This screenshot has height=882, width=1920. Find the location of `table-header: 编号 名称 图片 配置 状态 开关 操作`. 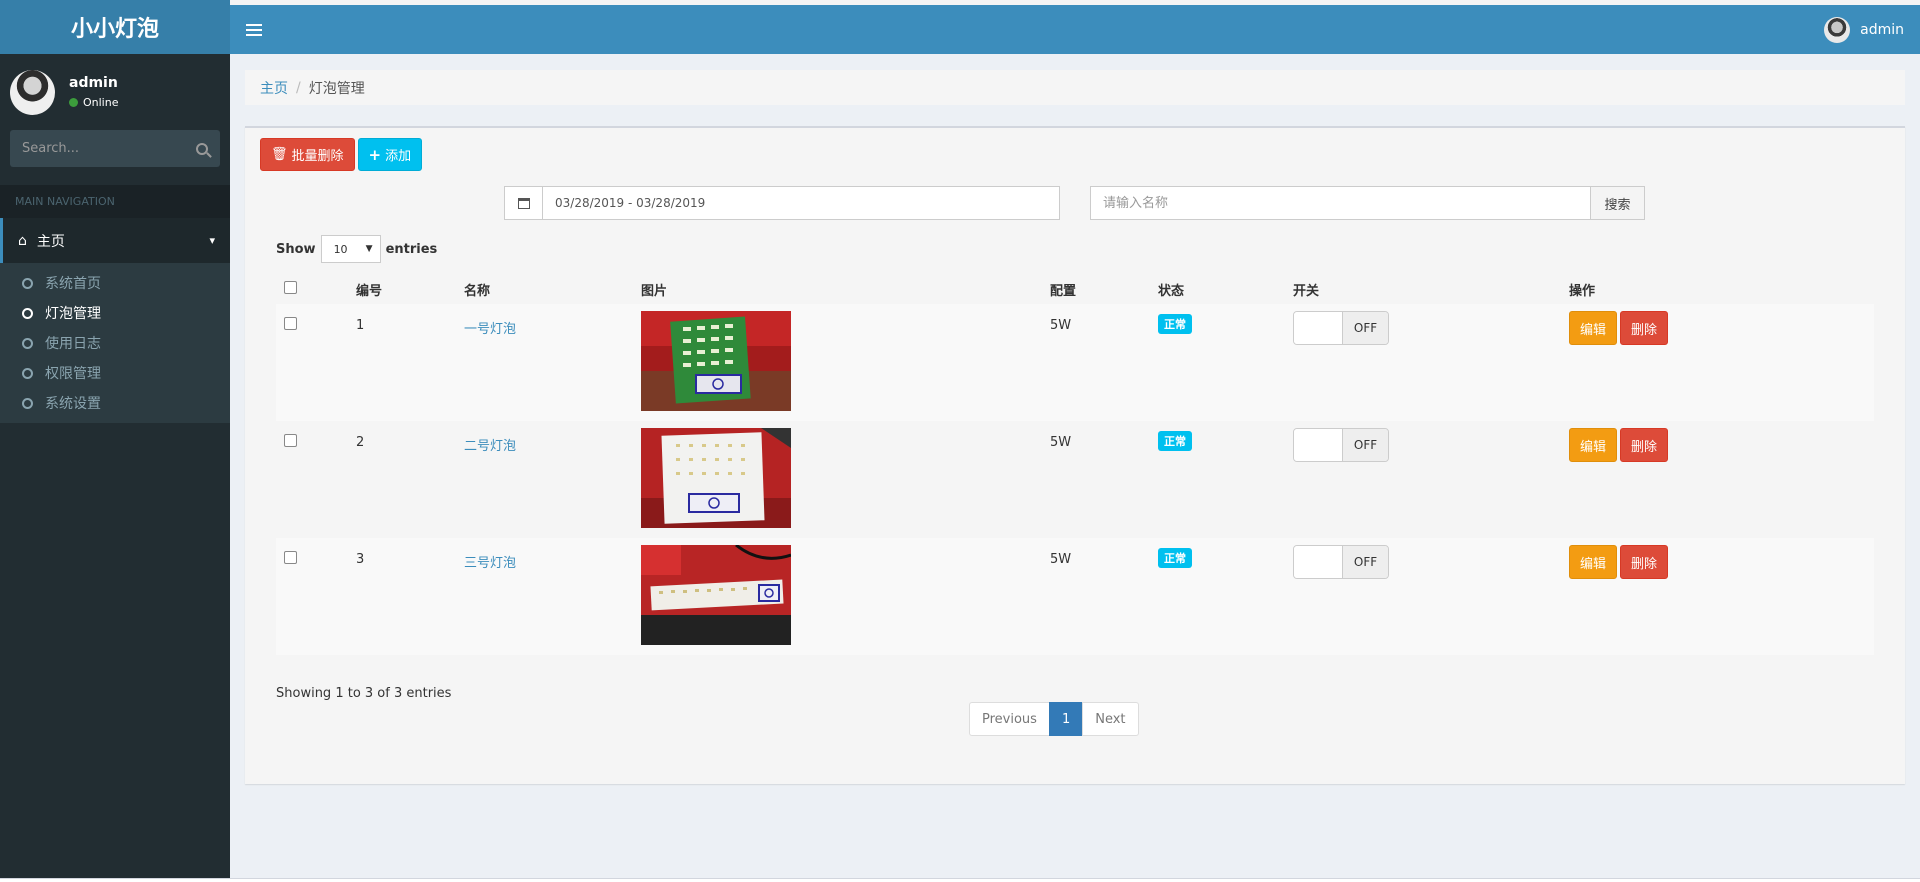

table-header: 编号 名称 图片 配置 状态 开关 操作 is located at coordinates (1075, 289).